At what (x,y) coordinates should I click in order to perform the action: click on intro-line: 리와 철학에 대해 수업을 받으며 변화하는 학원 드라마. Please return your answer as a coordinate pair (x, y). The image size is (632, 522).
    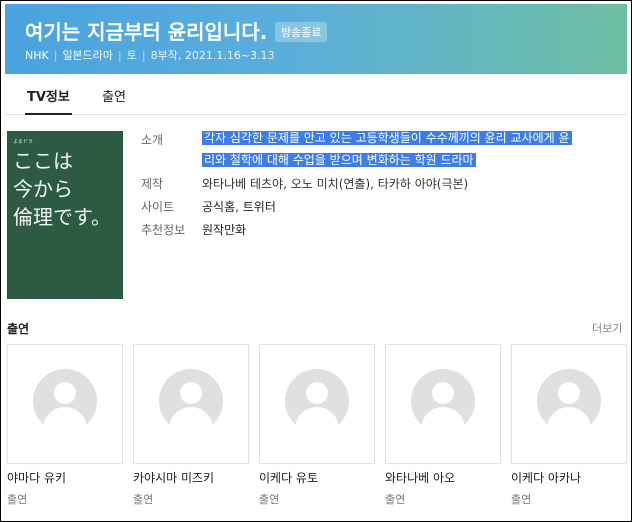
    Looking at the image, I should click on (339, 160).